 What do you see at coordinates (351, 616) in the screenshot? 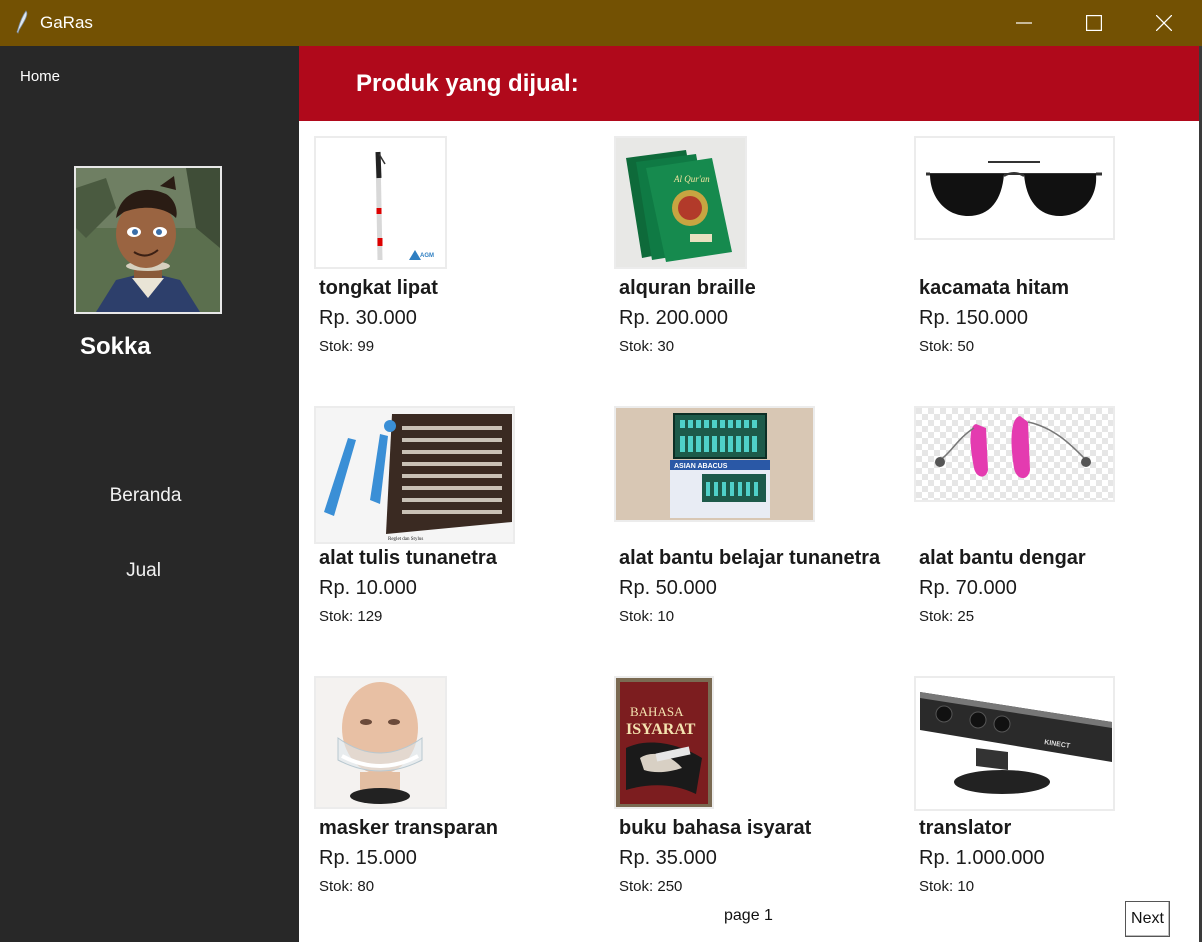
I see `product-stock: Stok: 129` at bounding box center [351, 616].